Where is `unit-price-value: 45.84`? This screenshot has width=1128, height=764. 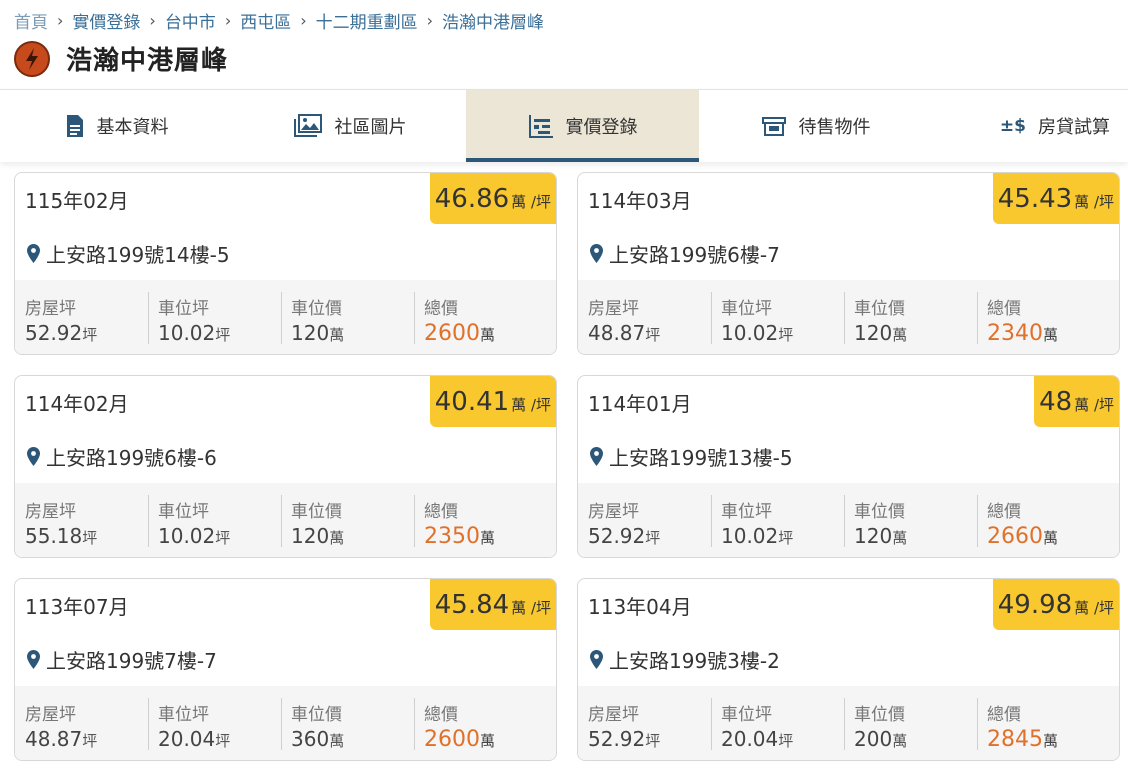 unit-price-value: 45.84 is located at coordinates (472, 604).